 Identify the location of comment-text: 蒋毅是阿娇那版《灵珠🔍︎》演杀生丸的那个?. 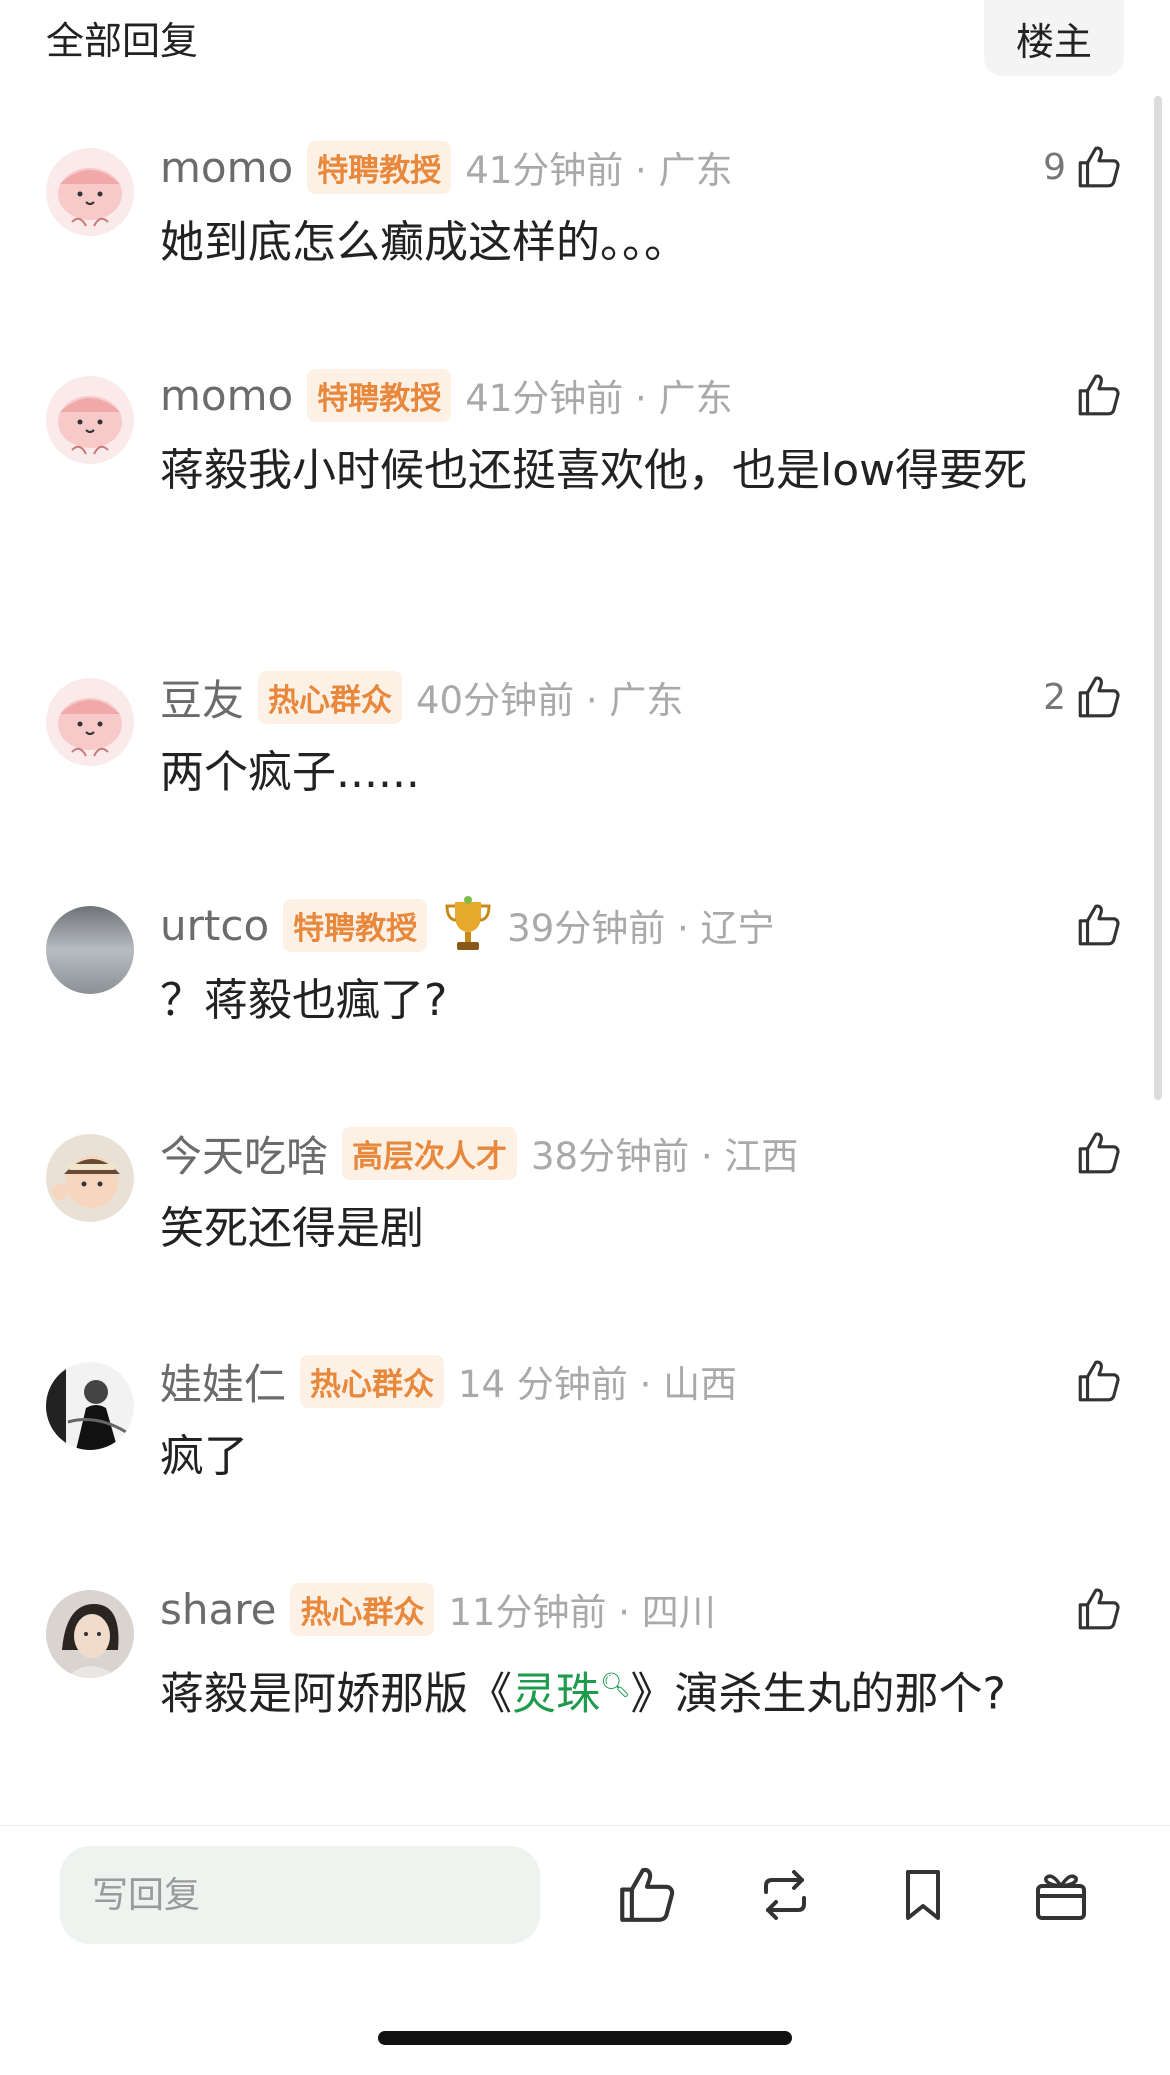
(625, 1690).